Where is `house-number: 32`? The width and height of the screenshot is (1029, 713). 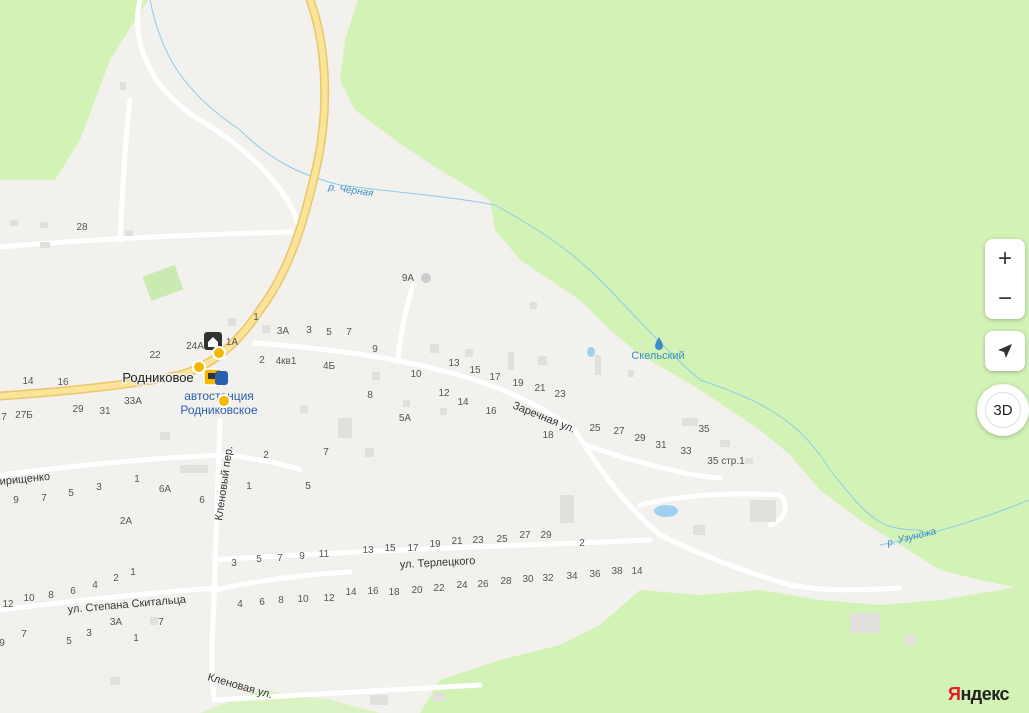 house-number: 32 is located at coordinates (548, 578).